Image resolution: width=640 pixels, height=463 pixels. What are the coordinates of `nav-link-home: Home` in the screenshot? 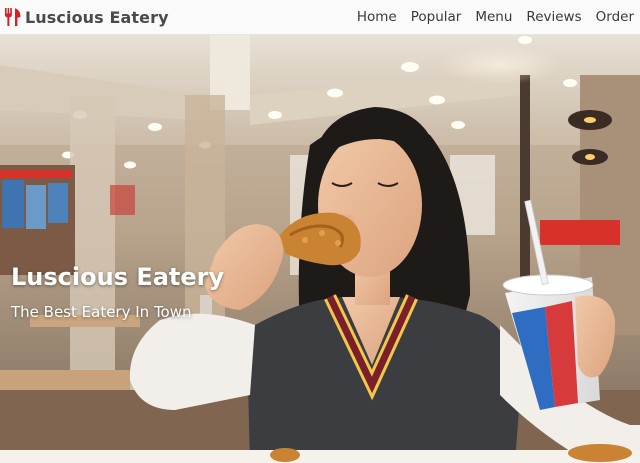 It's located at (377, 17).